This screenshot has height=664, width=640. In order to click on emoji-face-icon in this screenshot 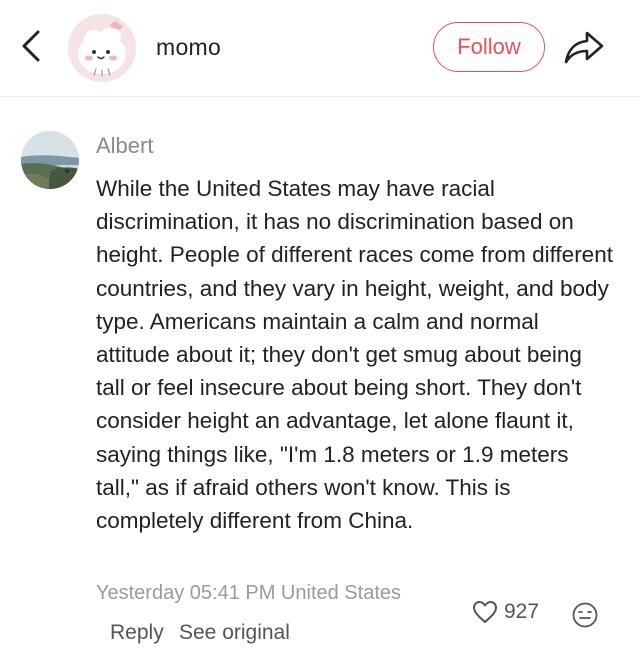, I will do `click(585, 615)`.